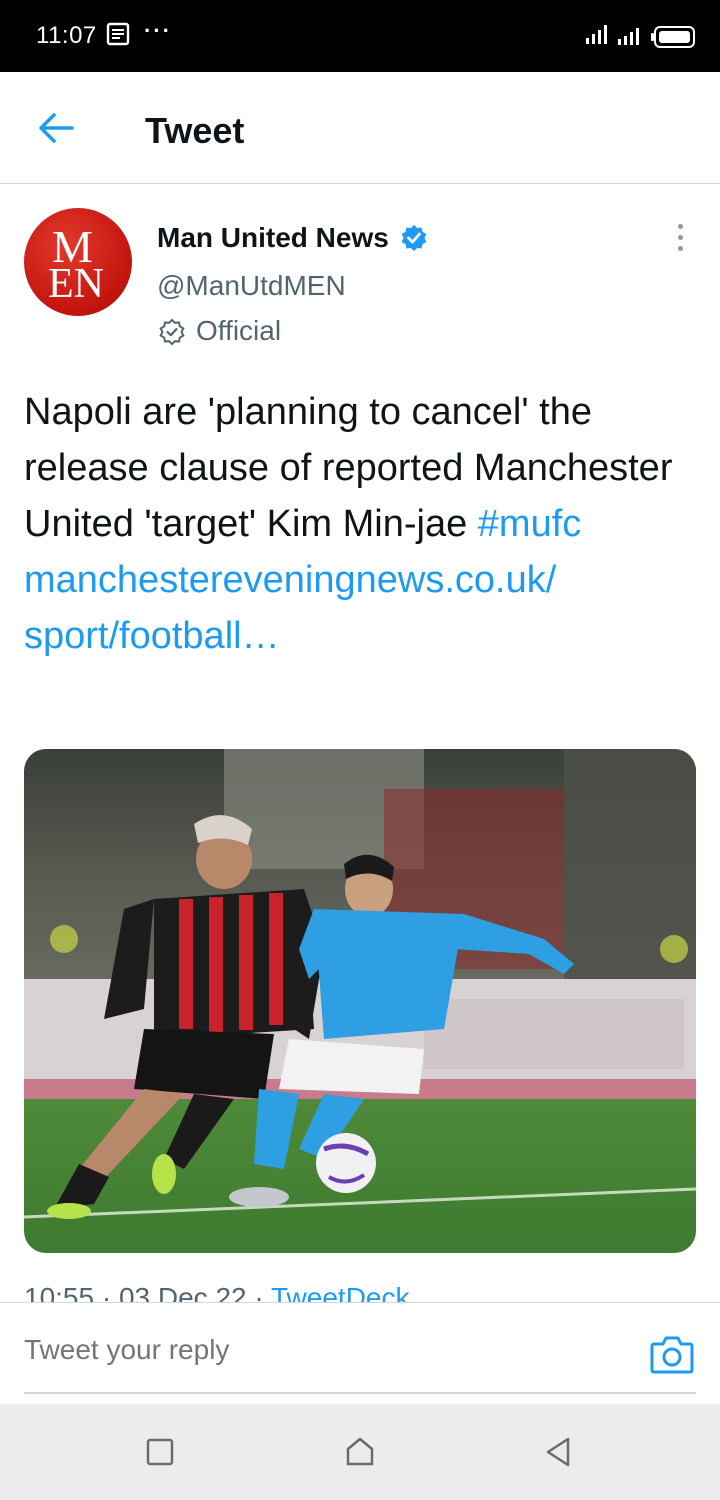 This screenshot has height=1500, width=720. Describe the element at coordinates (66, 35) in the screenshot. I see `status-time: 11:07` at that location.